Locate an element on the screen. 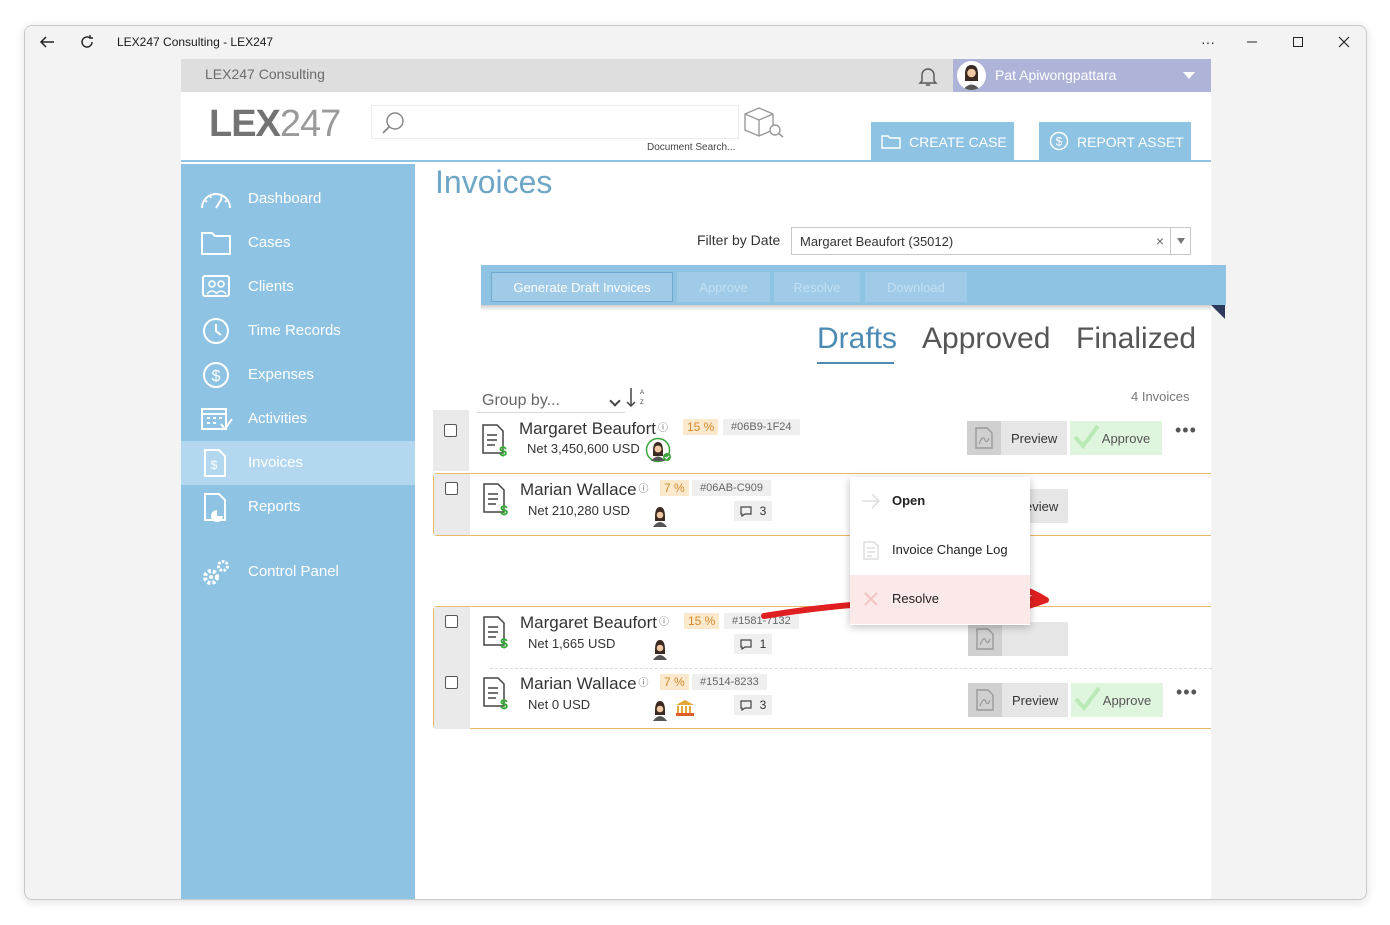  avatar is located at coordinates (971, 75).